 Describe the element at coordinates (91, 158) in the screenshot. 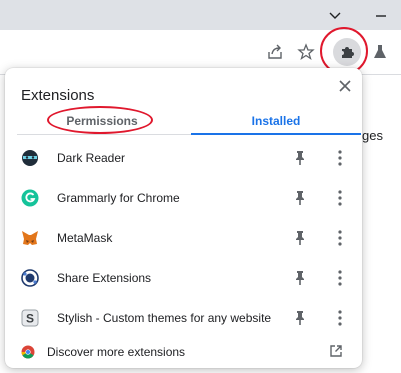

I see `extension-name: Dark Reader` at that location.